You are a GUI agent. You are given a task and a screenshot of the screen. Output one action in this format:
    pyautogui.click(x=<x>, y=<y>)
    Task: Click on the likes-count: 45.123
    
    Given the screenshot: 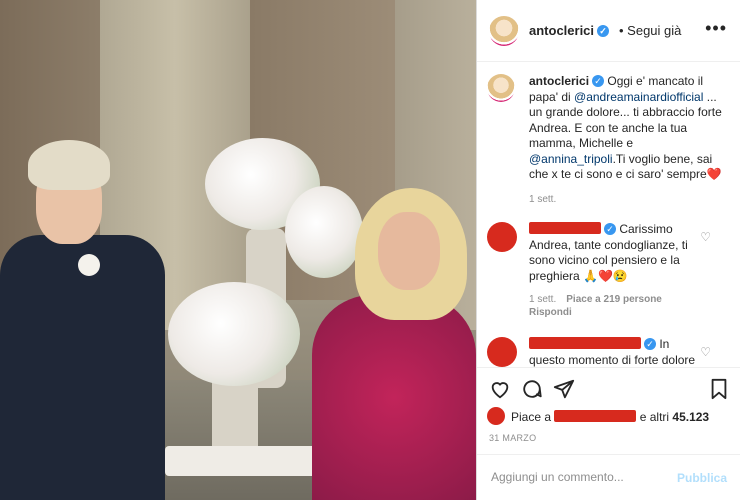 What is the action you would take?
    pyautogui.click(x=690, y=417)
    